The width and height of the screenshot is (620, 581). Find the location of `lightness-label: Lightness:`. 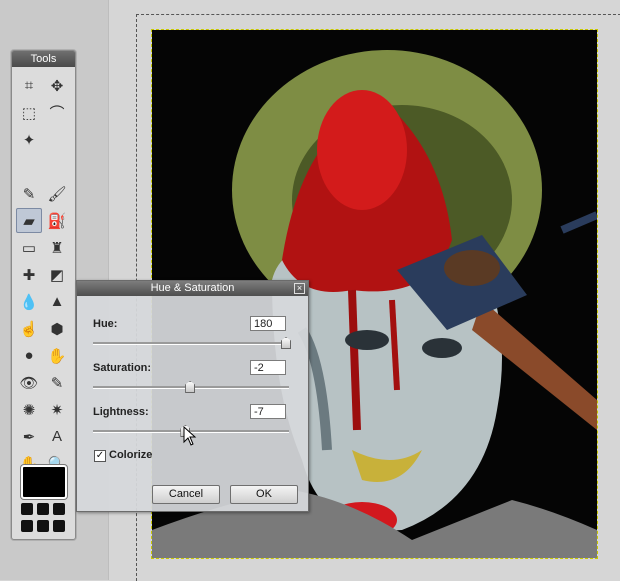

lightness-label: Lightness: is located at coordinates (121, 412).